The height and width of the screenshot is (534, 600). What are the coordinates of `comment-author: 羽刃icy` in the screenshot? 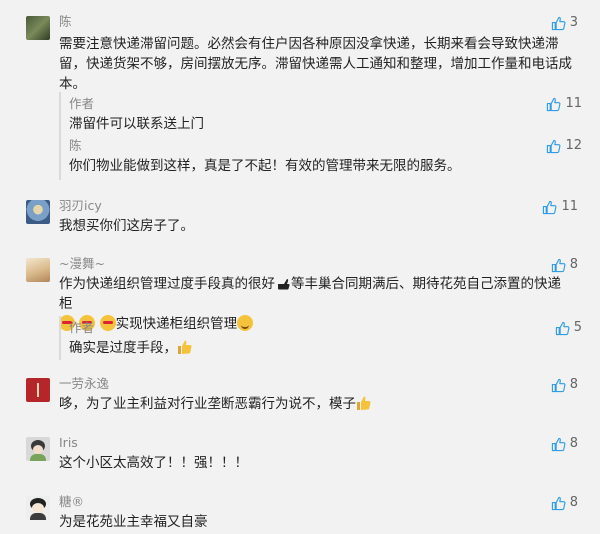 It's located at (80, 205).